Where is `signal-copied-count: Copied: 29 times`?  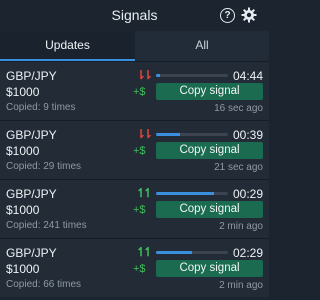
signal-copied-count: Copied: 29 times is located at coordinates (44, 166).